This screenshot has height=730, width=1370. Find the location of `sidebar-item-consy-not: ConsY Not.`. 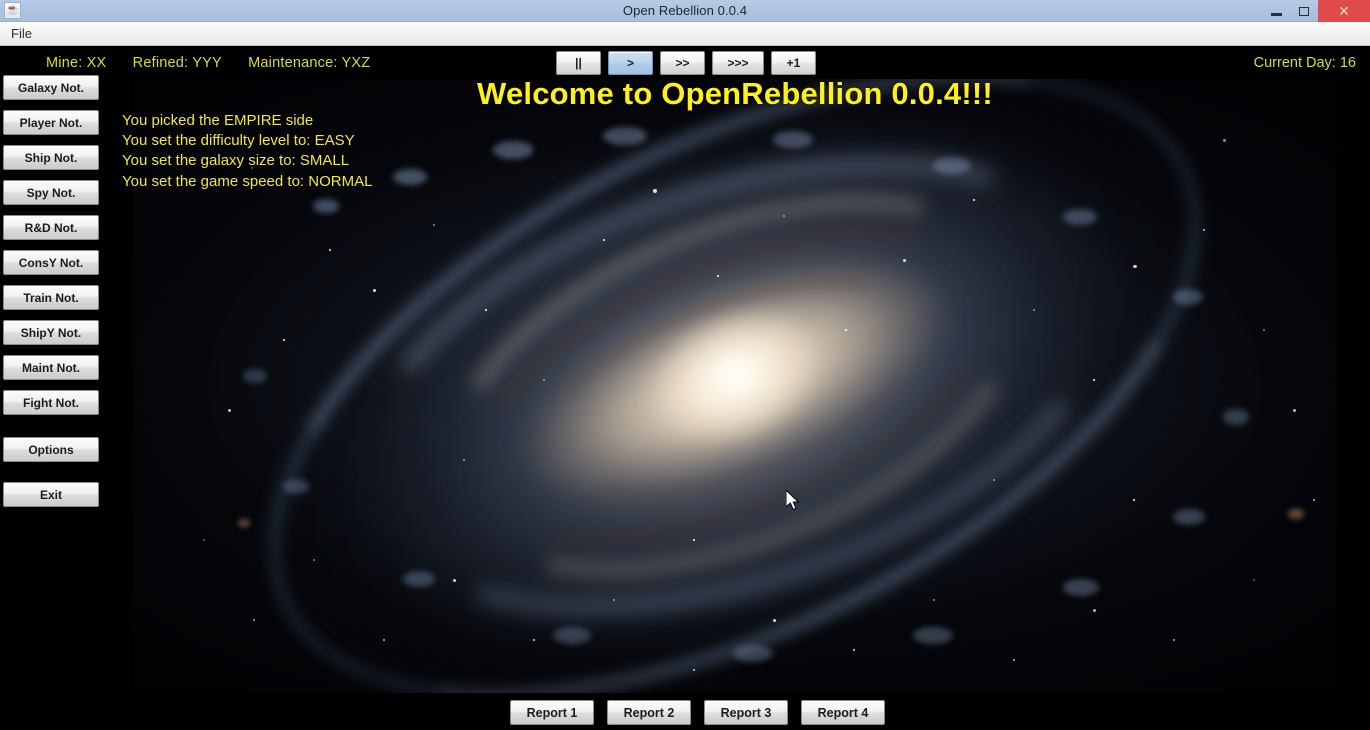

sidebar-item-consy-not: ConsY Not. is located at coordinates (51, 262).